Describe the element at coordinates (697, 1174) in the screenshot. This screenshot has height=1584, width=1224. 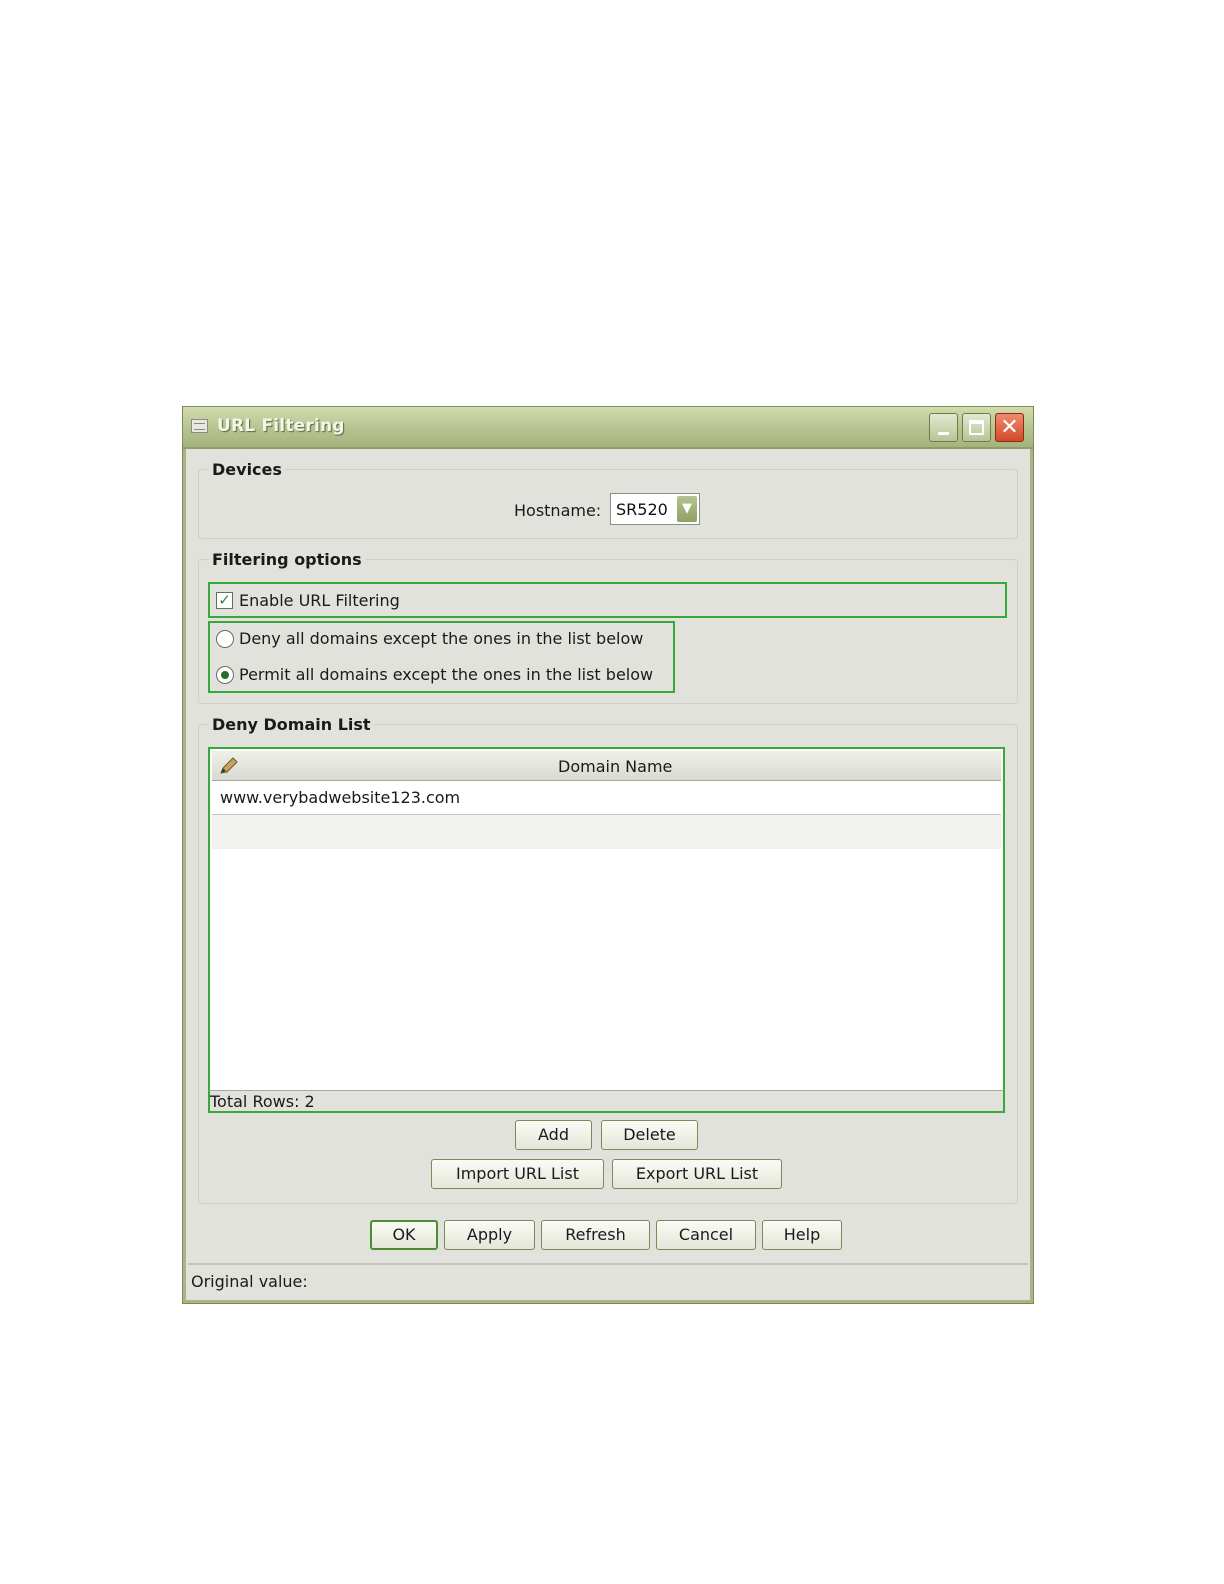
I see `export-url-list-button: Export URL List` at that location.